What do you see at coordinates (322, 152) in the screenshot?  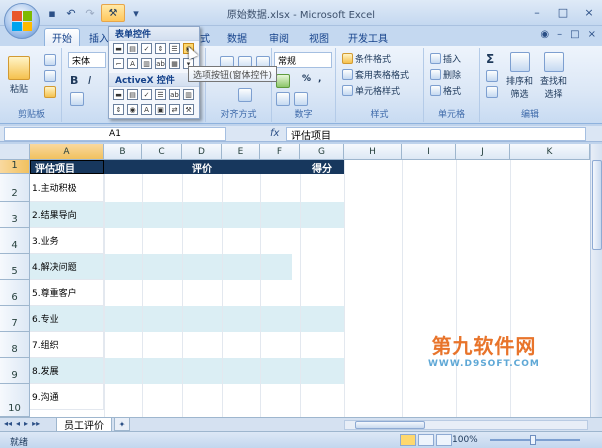 I see `column-header-g: G` at bounding box center [322, 152].